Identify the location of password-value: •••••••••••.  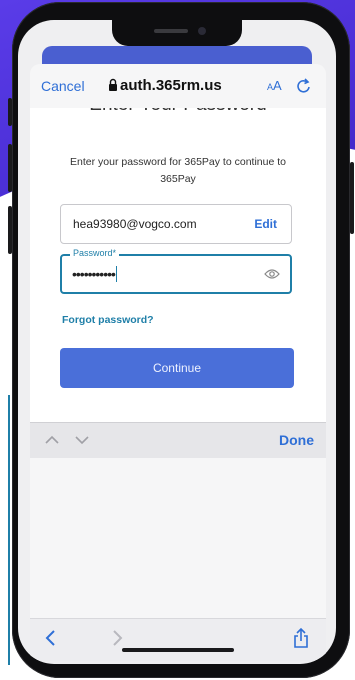
(95, 274).